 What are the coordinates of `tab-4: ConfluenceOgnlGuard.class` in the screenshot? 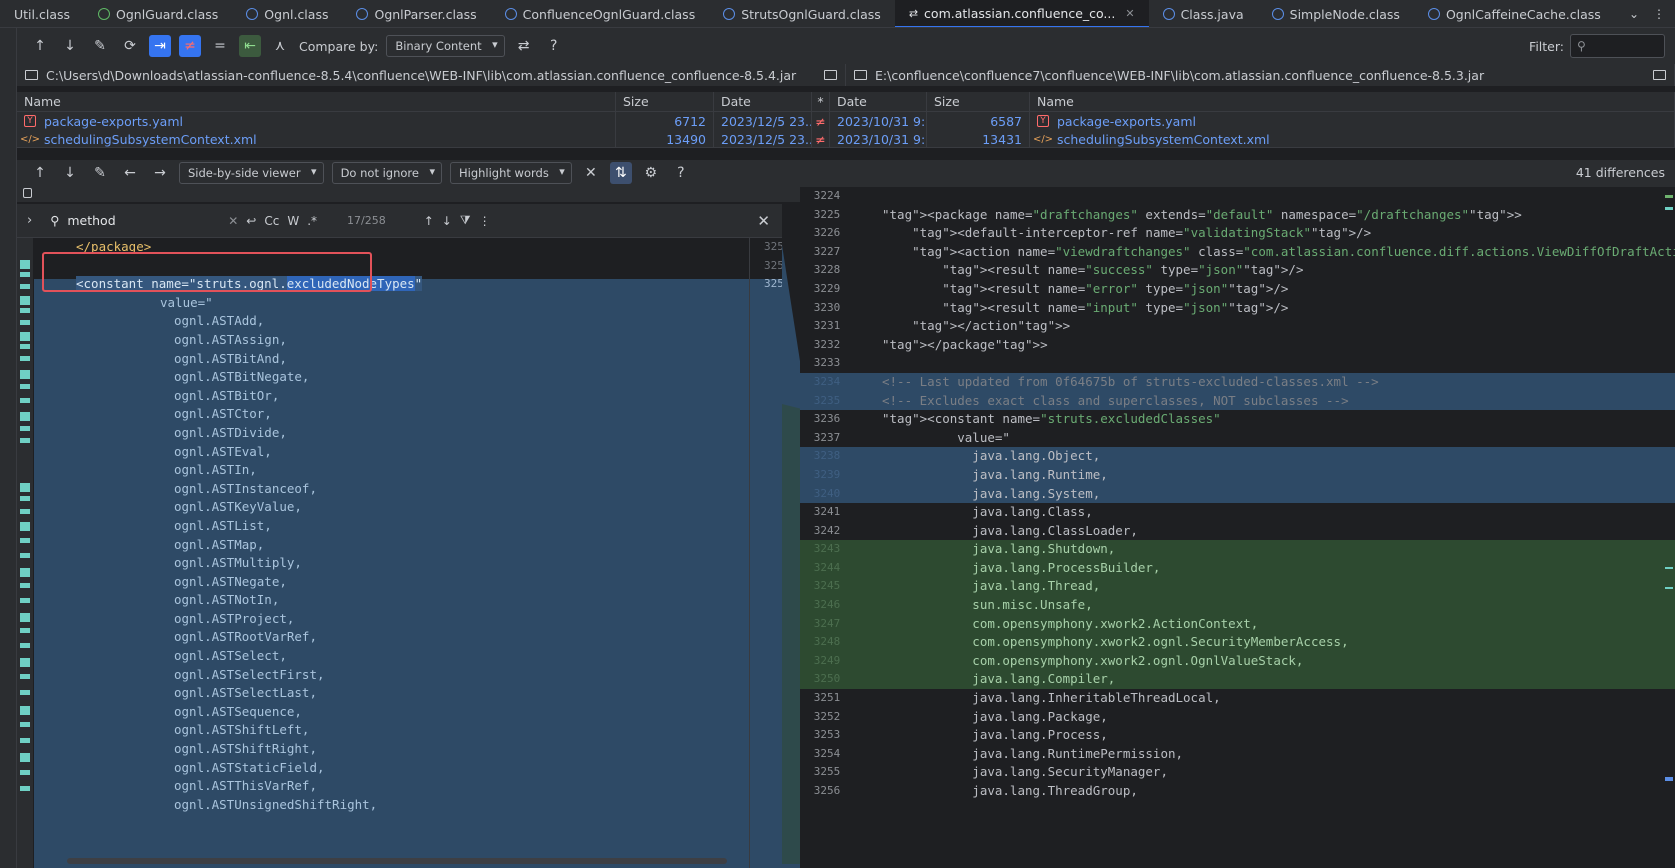 It's located at (600, 13).